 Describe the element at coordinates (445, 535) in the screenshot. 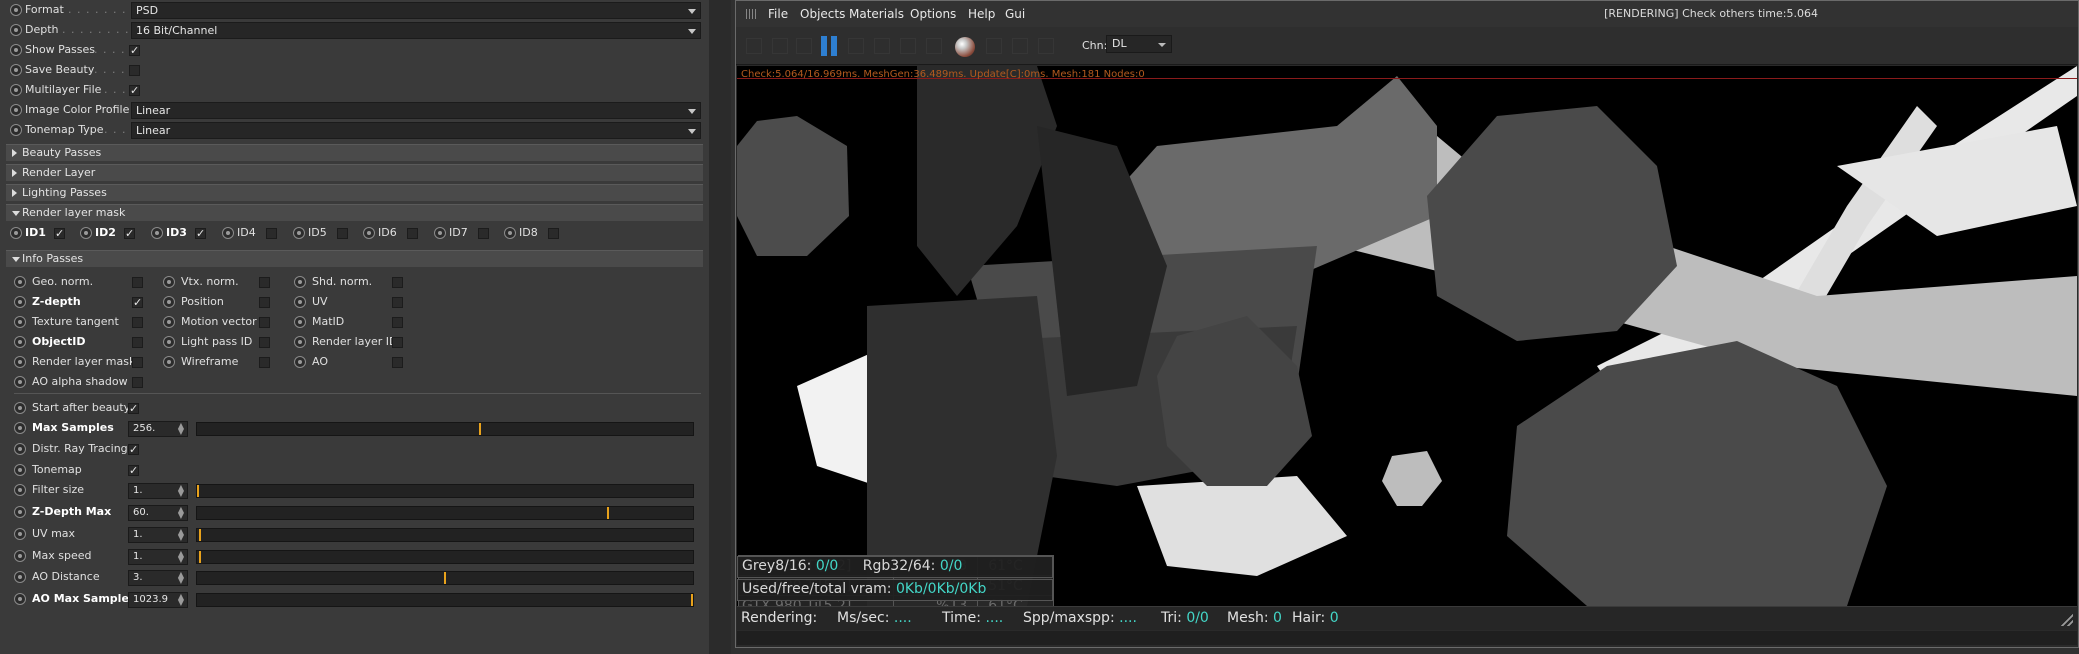

I see `uv-max-slider` at that location.